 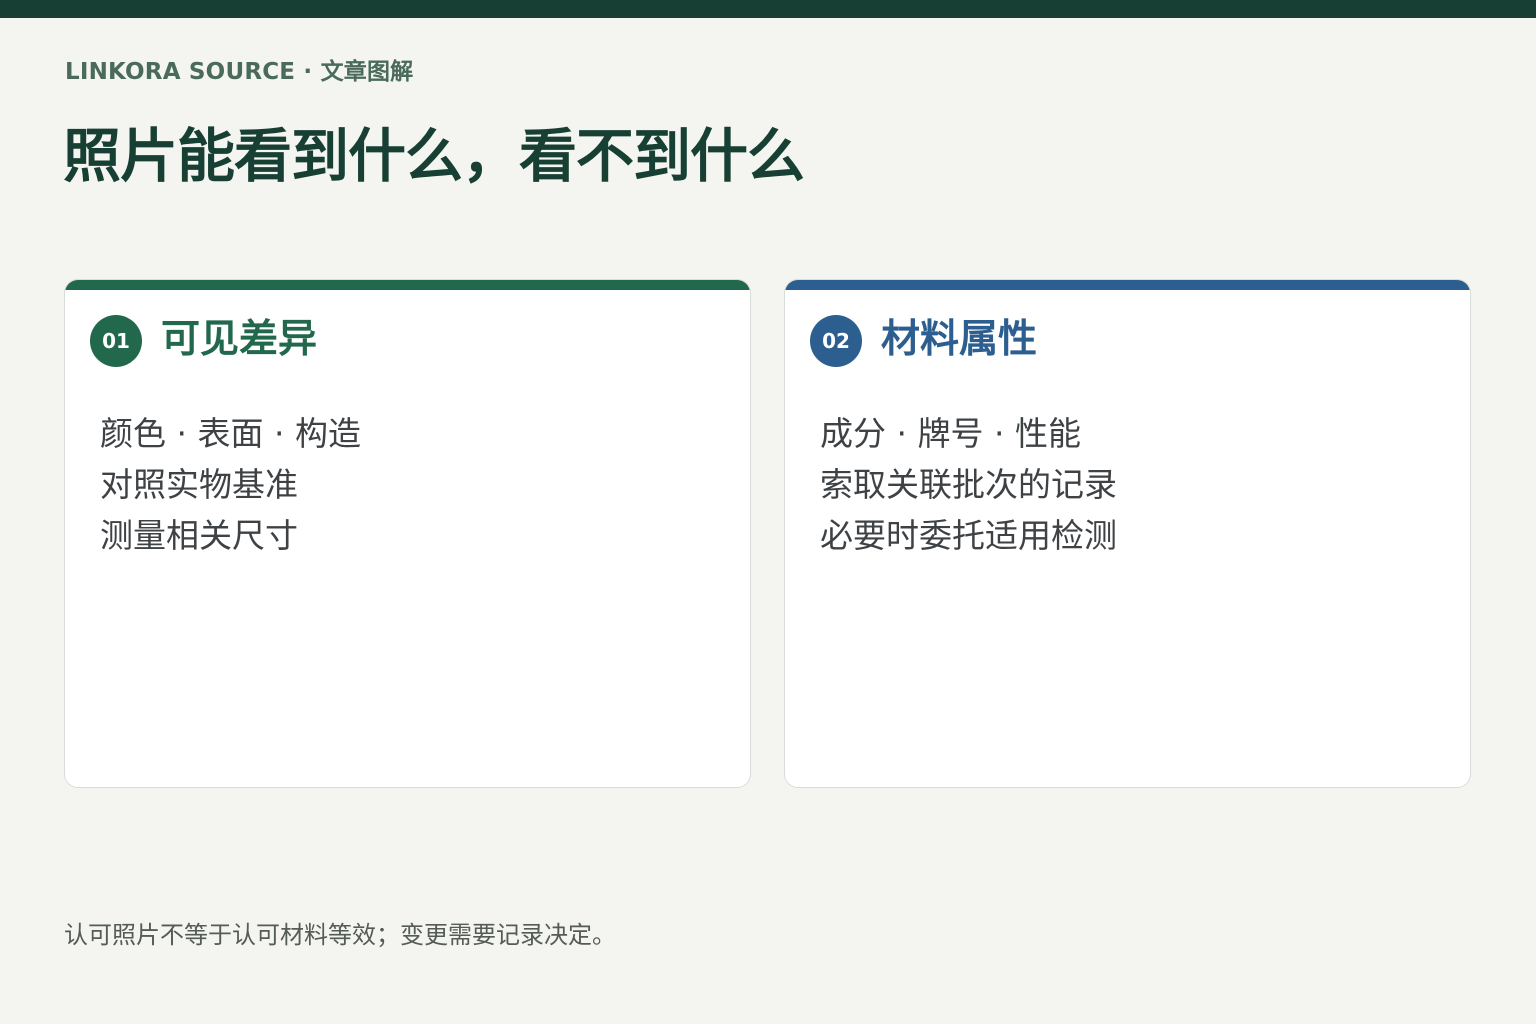 I want to click on card-line-list: 颜色 · 表面 · 构造 对照实物基准 测量相关尺寸, so click(x=230, y=484).